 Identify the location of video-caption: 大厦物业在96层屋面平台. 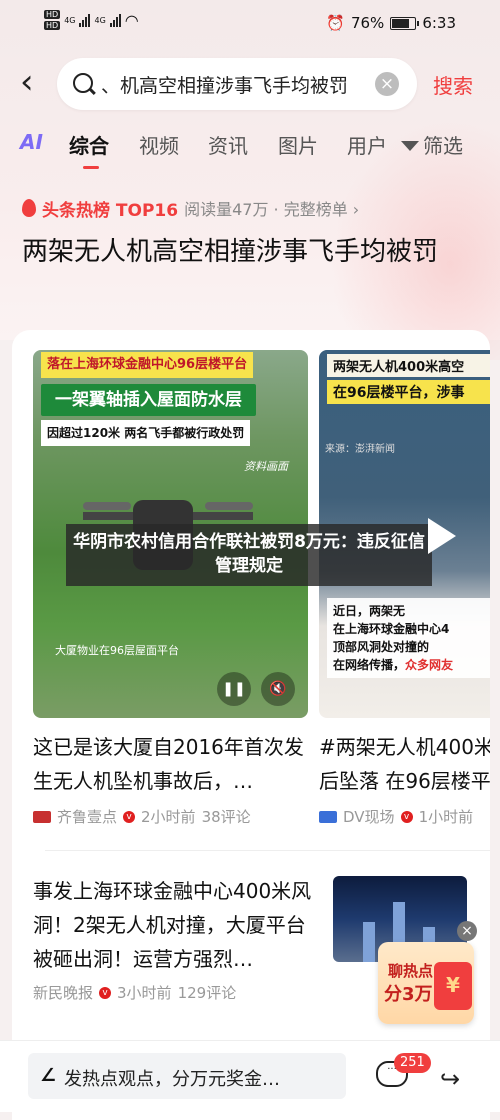
(117, 650).